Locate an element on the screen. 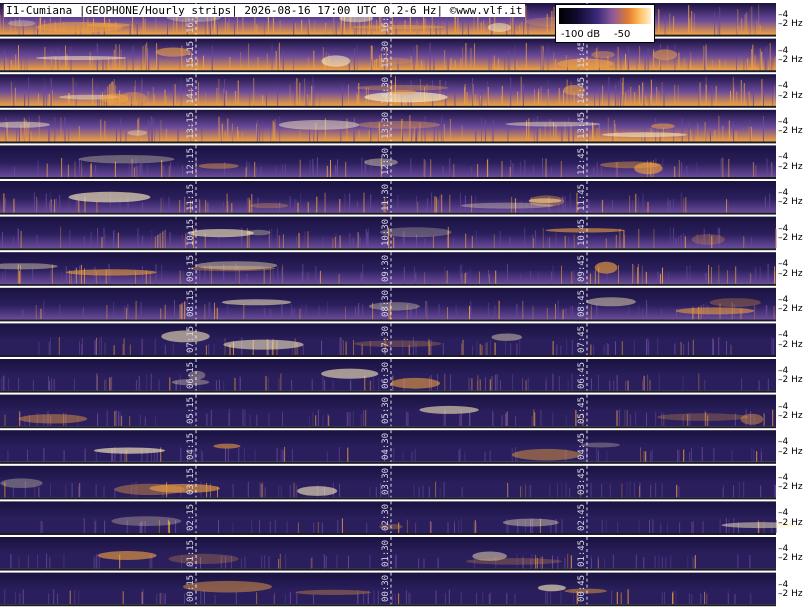 Image resolution: width=812 pixels, height=611 pixels. colorbar-gradient is located at coordinates (605, 16).